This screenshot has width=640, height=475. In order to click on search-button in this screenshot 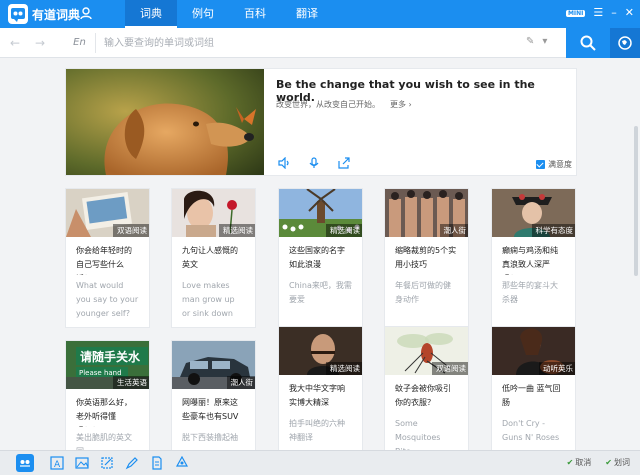, I will do `click(588, 43)`.